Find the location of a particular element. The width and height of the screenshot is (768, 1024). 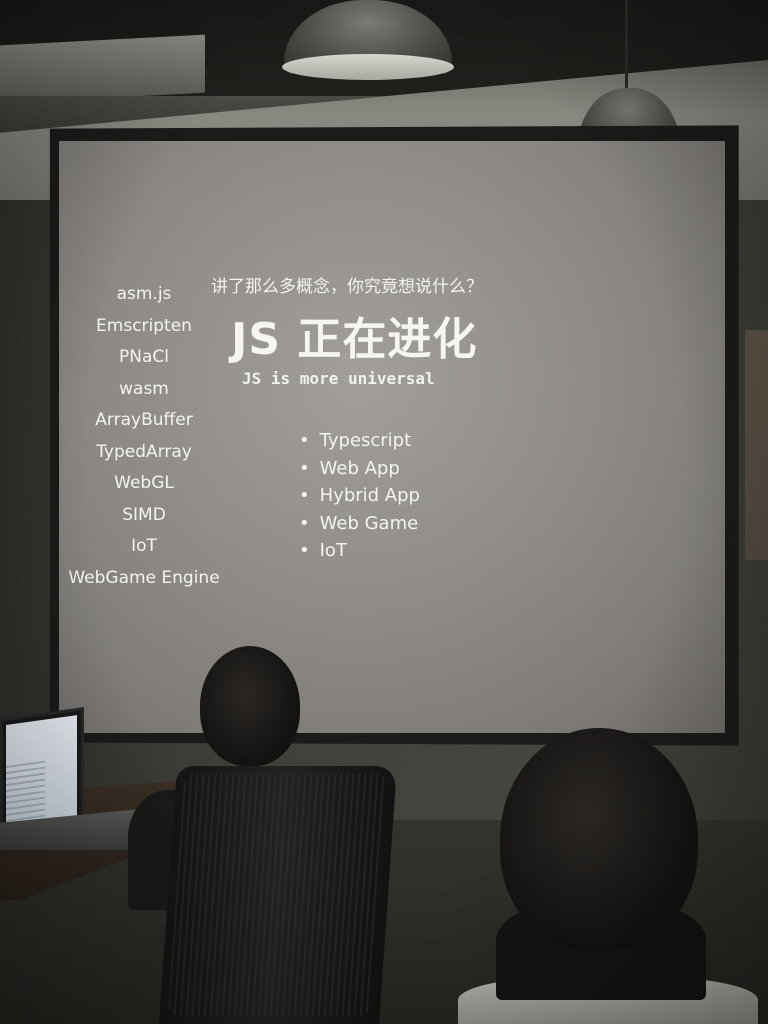

lamp-rim is located at coordinates (368, 67).